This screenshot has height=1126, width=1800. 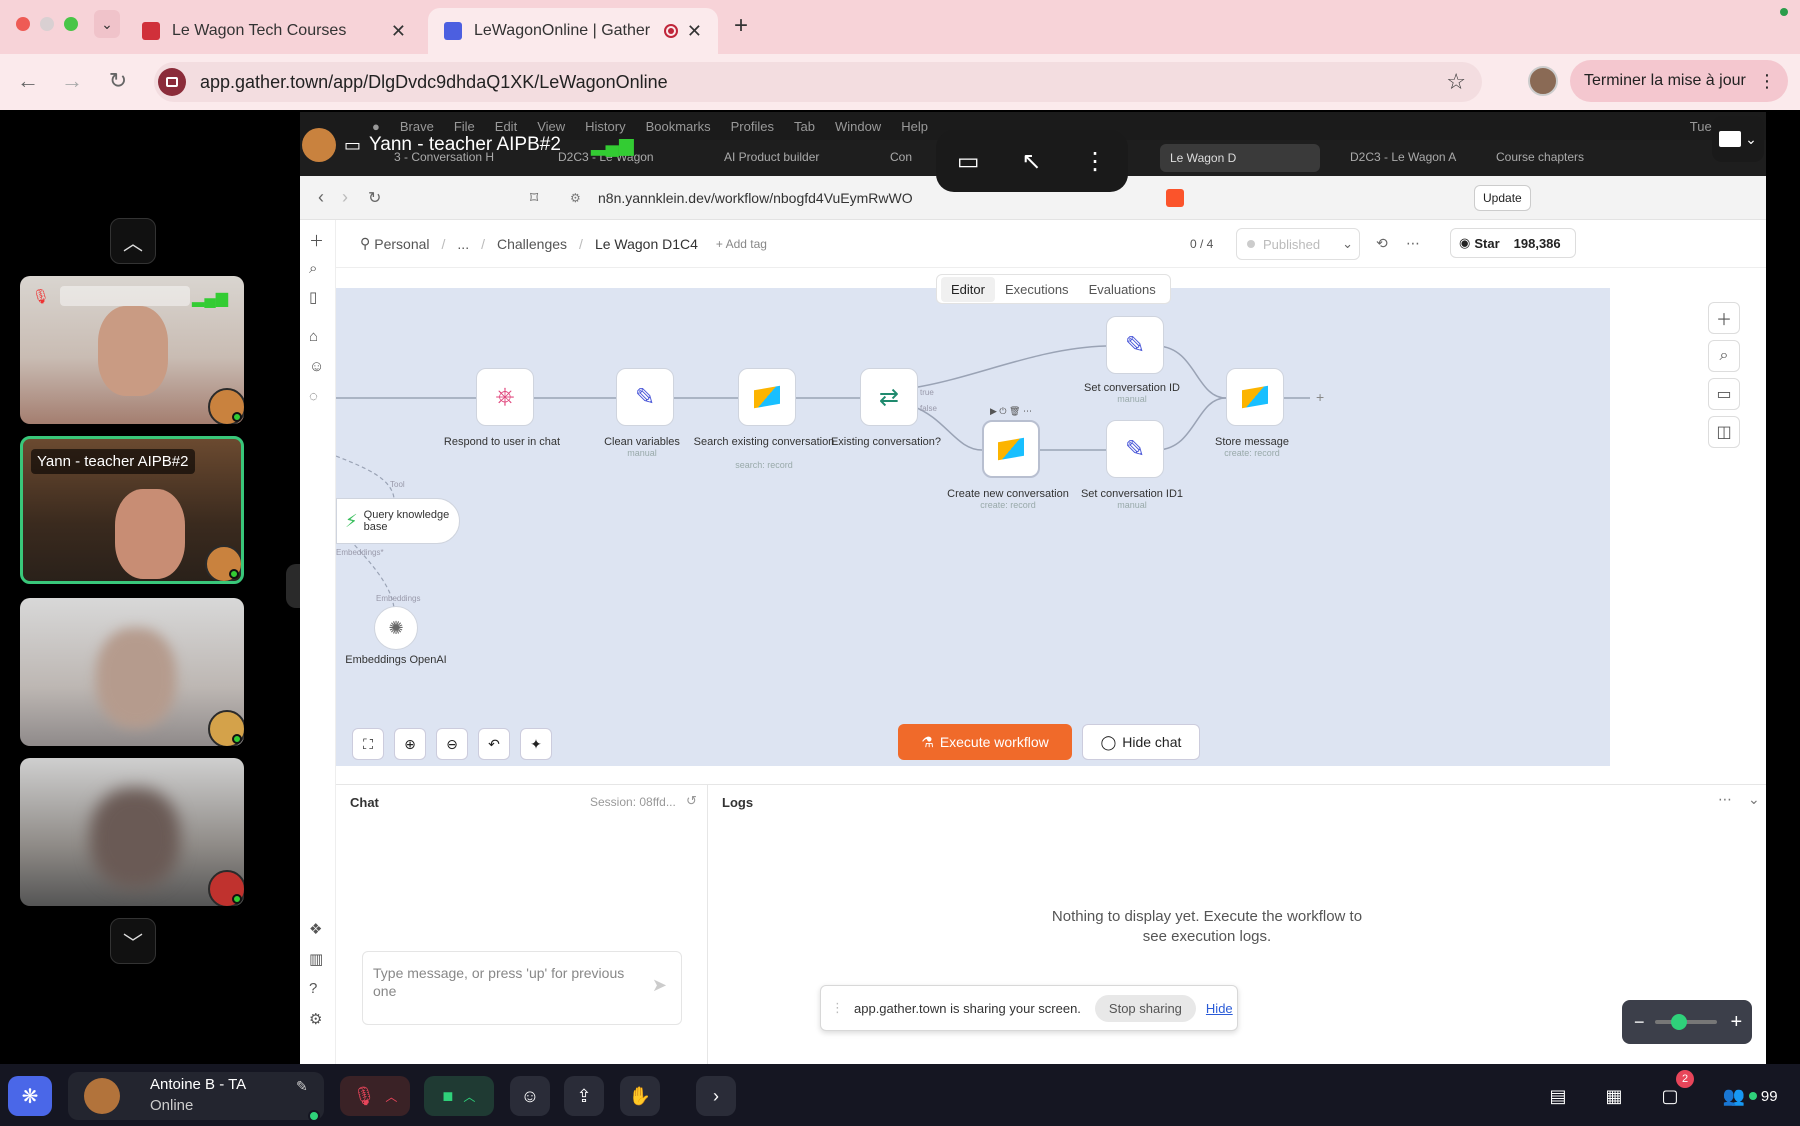 I want to click on calendar-button: ▦, so click(x=1614, y=1096).